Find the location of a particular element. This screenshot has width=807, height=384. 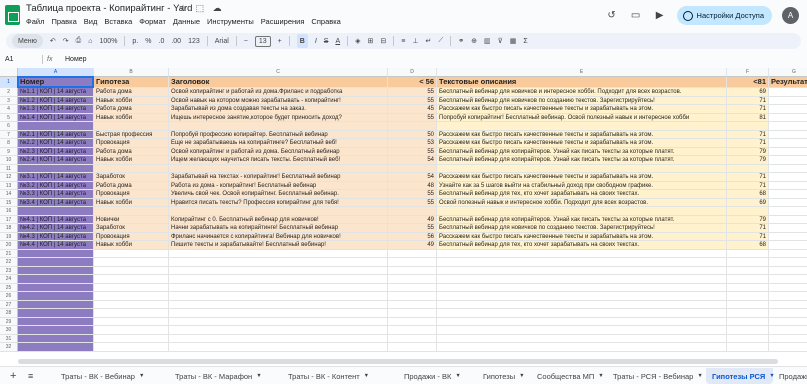

menu-search-button: Меню is located at coordinates (27, 41).